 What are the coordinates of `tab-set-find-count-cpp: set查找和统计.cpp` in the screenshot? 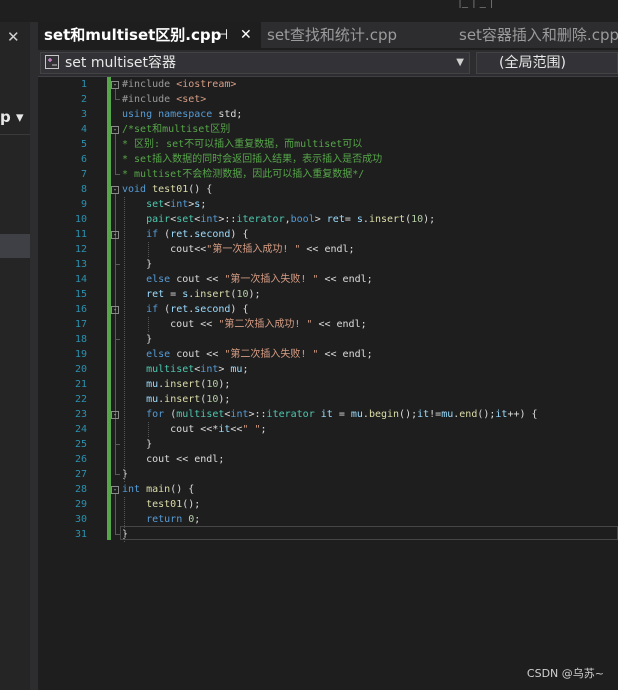 It's located at (360, 35).